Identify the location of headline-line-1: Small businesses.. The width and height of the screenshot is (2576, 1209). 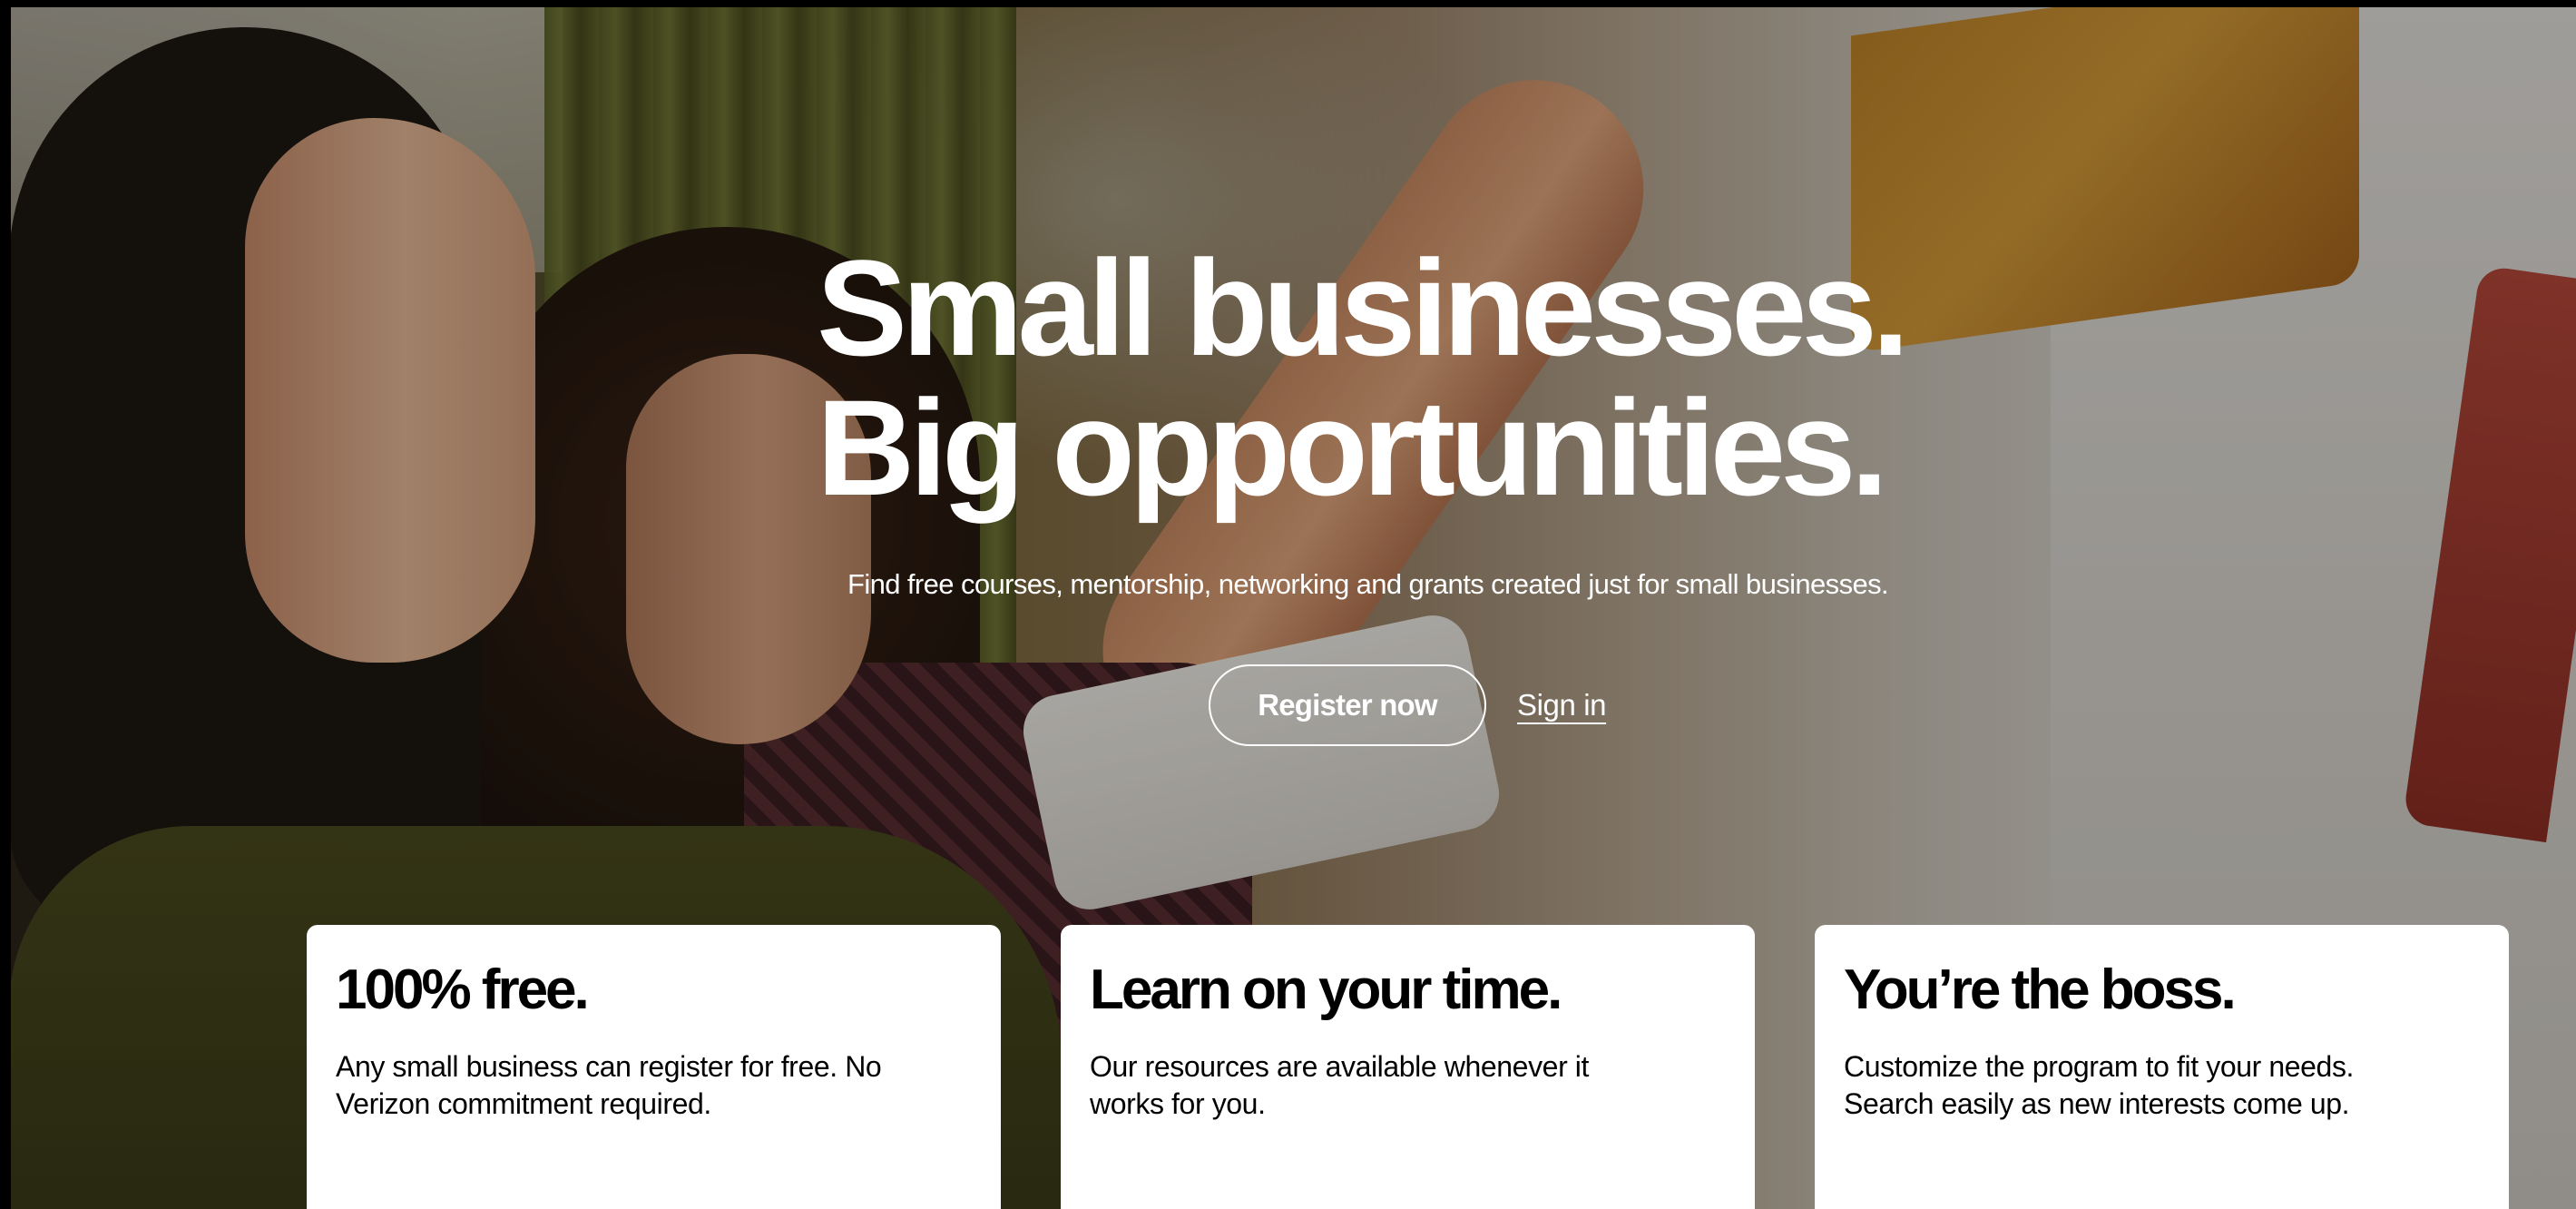
(1363, 307).